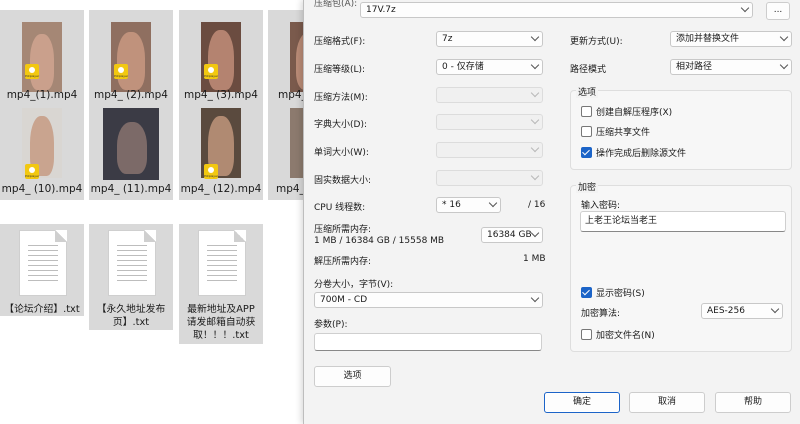 The height and width of the screenshot is (424, 800). I want to click on video-file-tile: Potplayer mp4_ (3).mp4, so click(221, 58).